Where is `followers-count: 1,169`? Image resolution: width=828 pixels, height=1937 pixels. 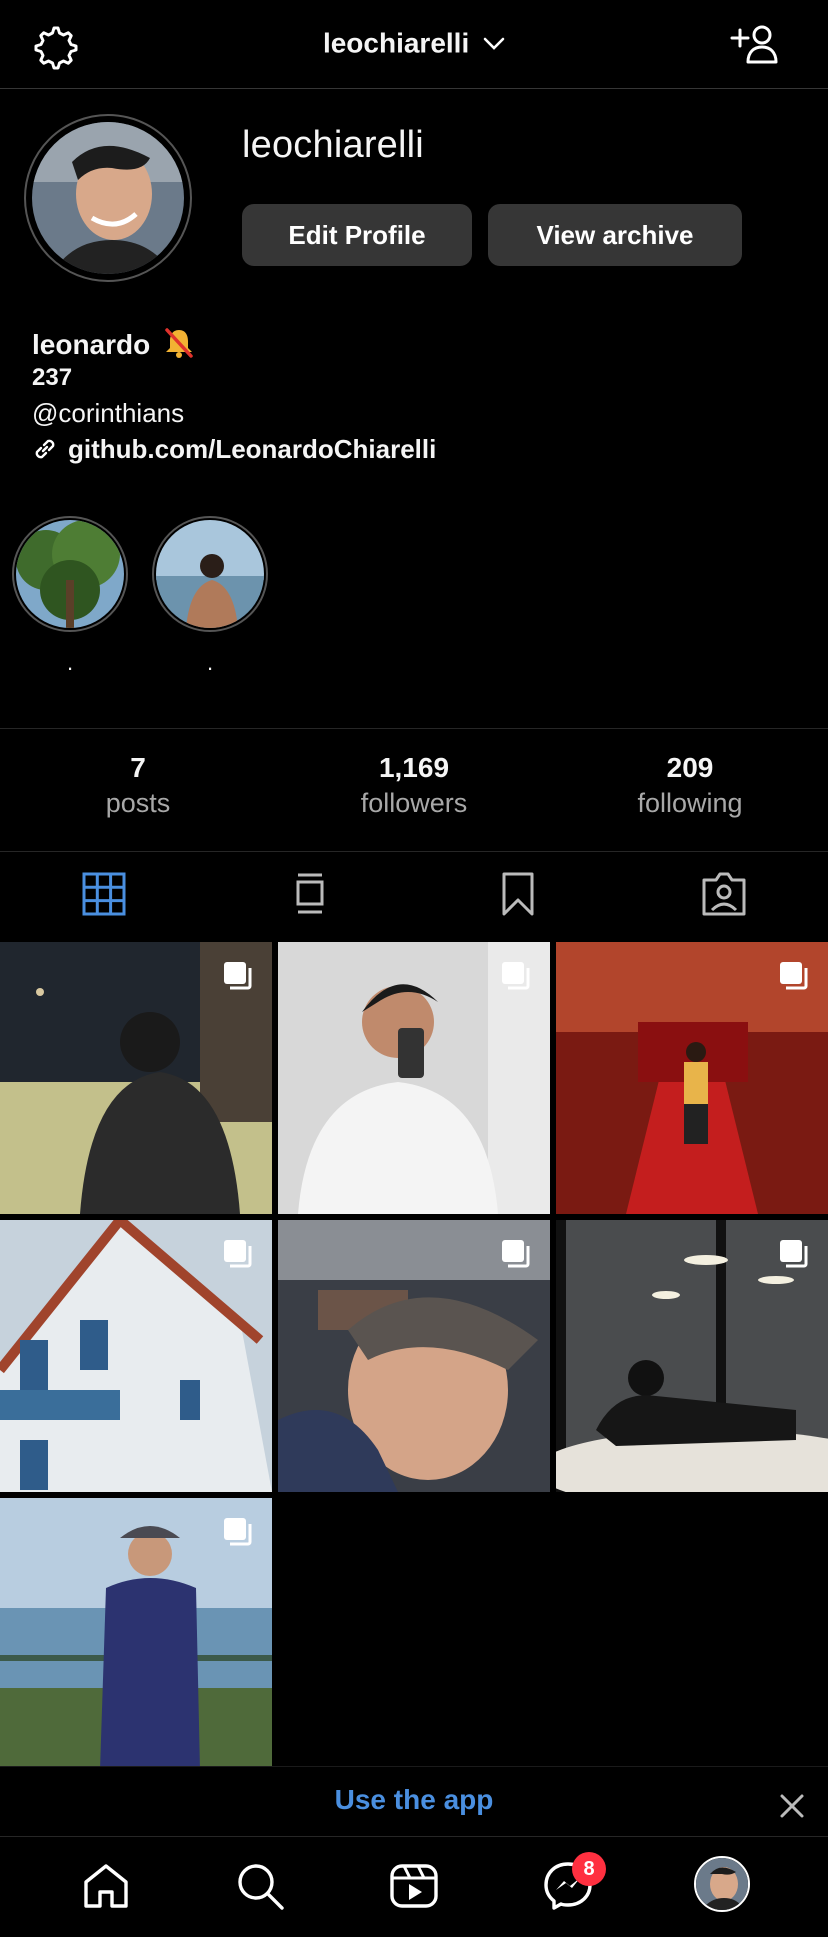
followers-count: 1,169 is located at coordinates (414, 767).